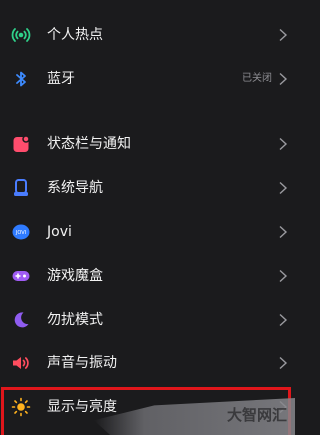 The height and width of the screenshot is (435, 320). What do you see at coordinates (147, 232) in the screenshot?
I see `settings-item-jovi: JOVI Jovi` at bounding box center [147, 232].